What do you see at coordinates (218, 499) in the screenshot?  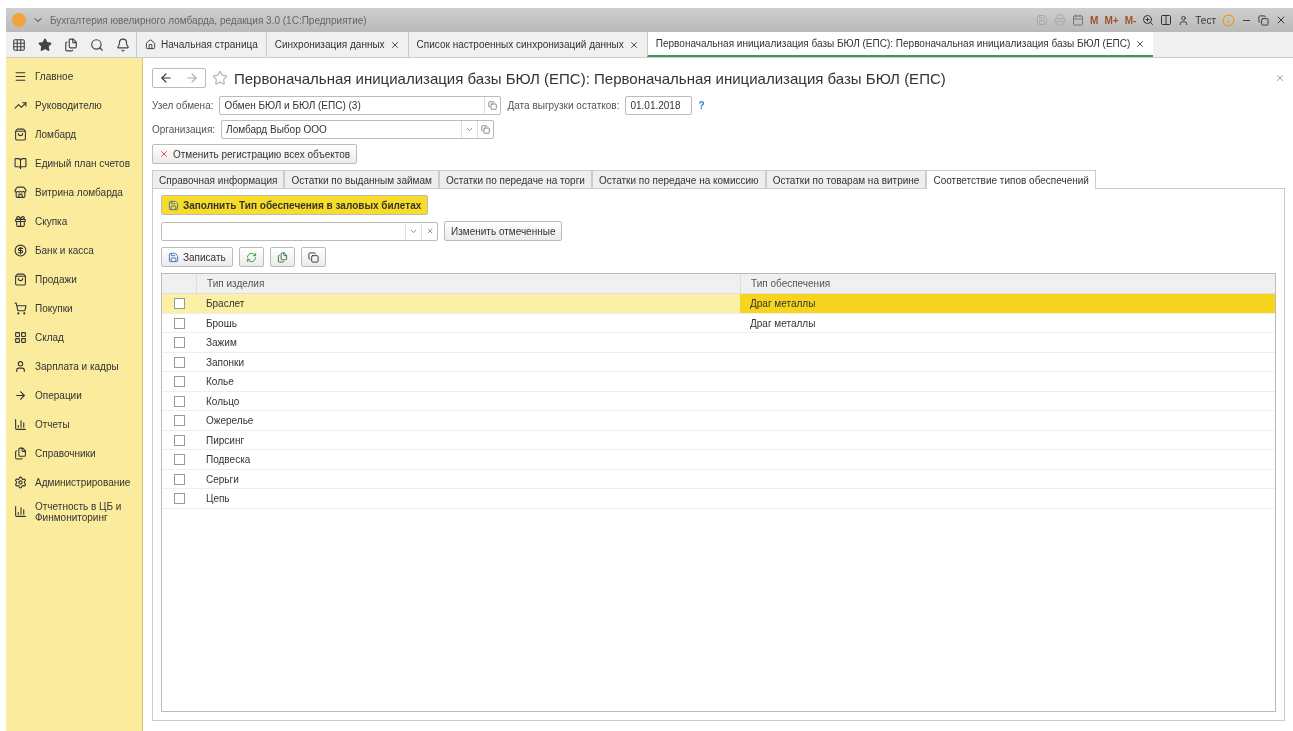 I see `table-cell-text: Цепь` at bounding box center [218, 499].